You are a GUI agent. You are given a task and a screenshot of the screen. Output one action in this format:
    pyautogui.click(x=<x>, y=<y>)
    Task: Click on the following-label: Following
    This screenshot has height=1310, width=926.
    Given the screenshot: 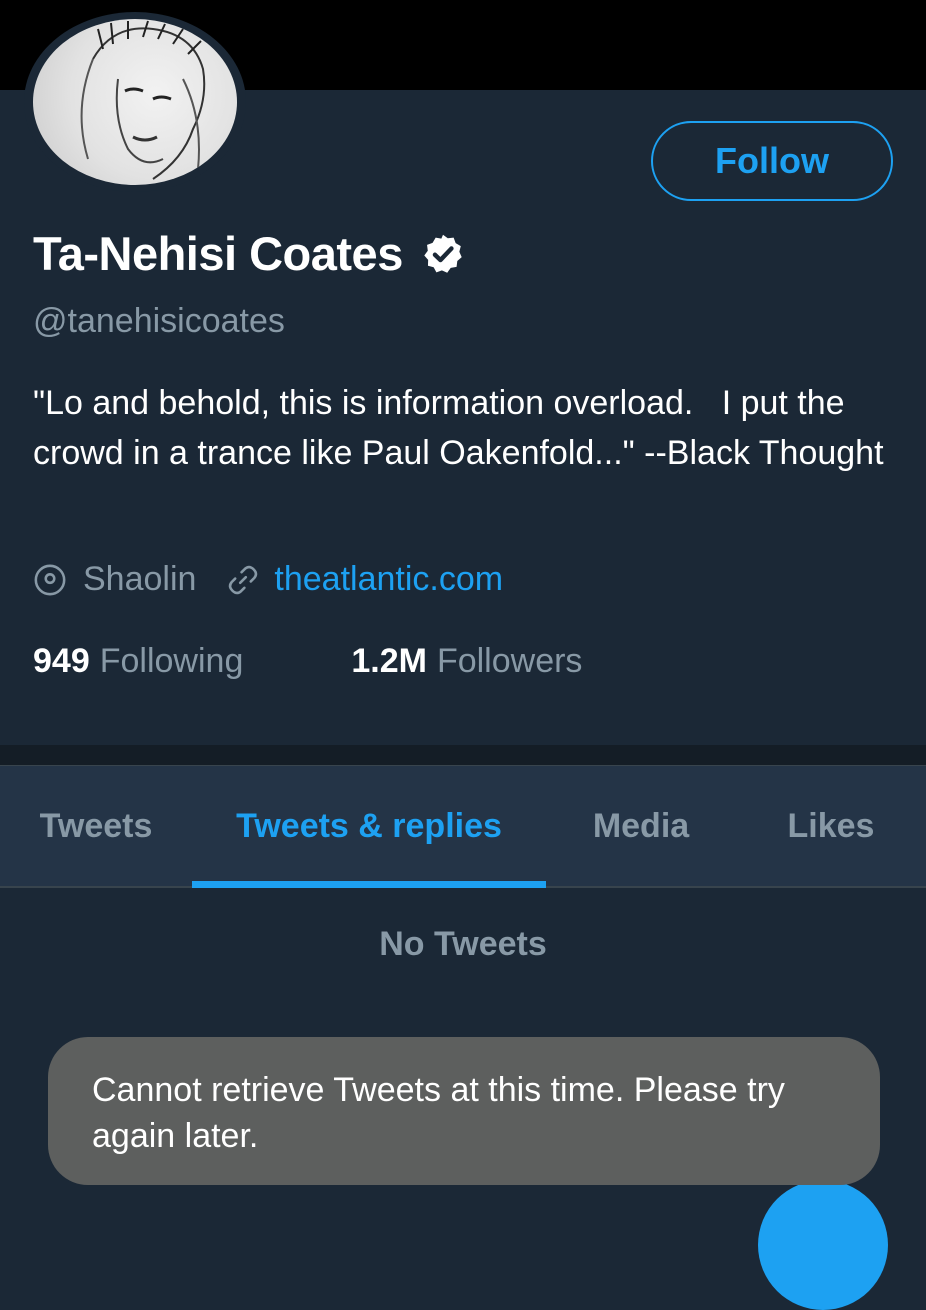 What is the action you would take?
    pyautogui.click(x=171, y=661)
    